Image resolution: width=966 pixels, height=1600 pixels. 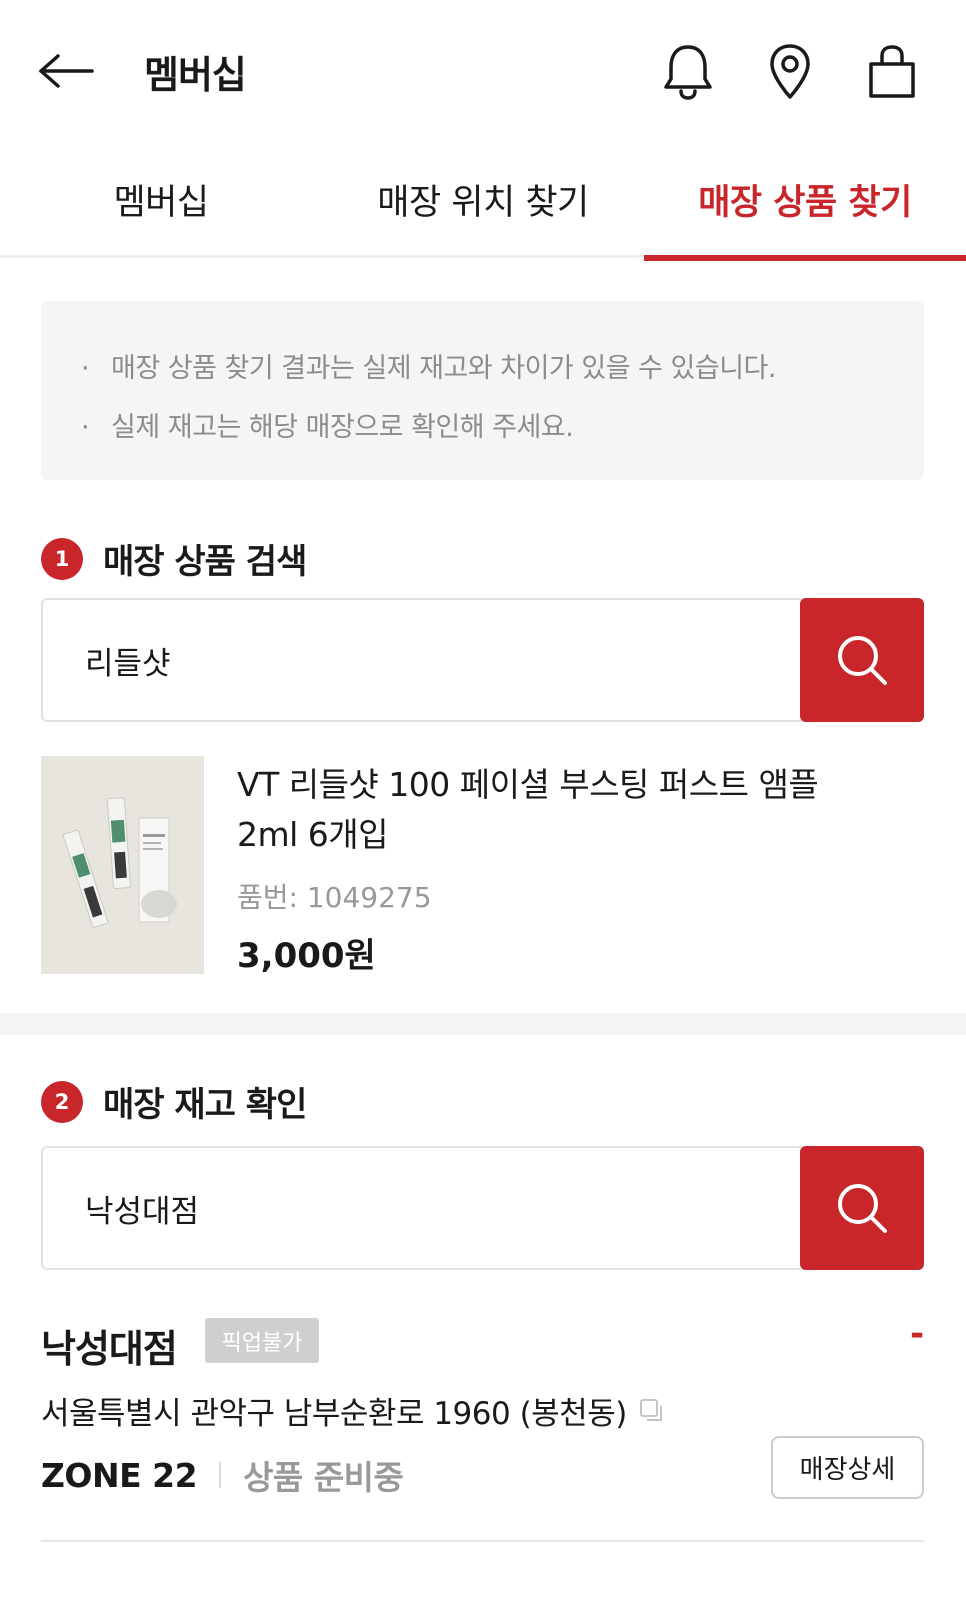 What do you see at coordinates (62, 558) in the screenshot?
I see `step-badge: 1` at bounding box center [62, 558].